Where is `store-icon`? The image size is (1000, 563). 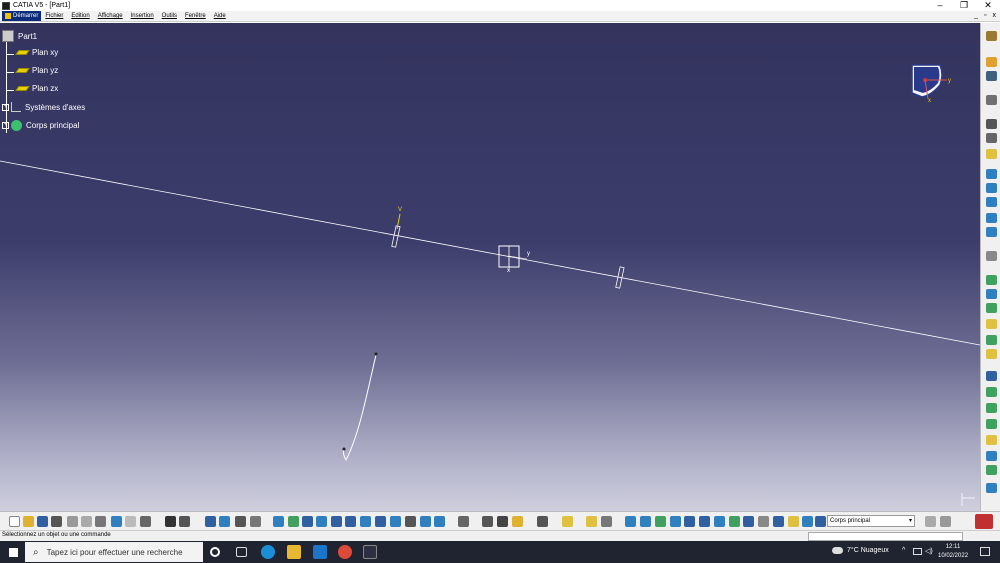
store-icon is located at coordinates (320, 552).